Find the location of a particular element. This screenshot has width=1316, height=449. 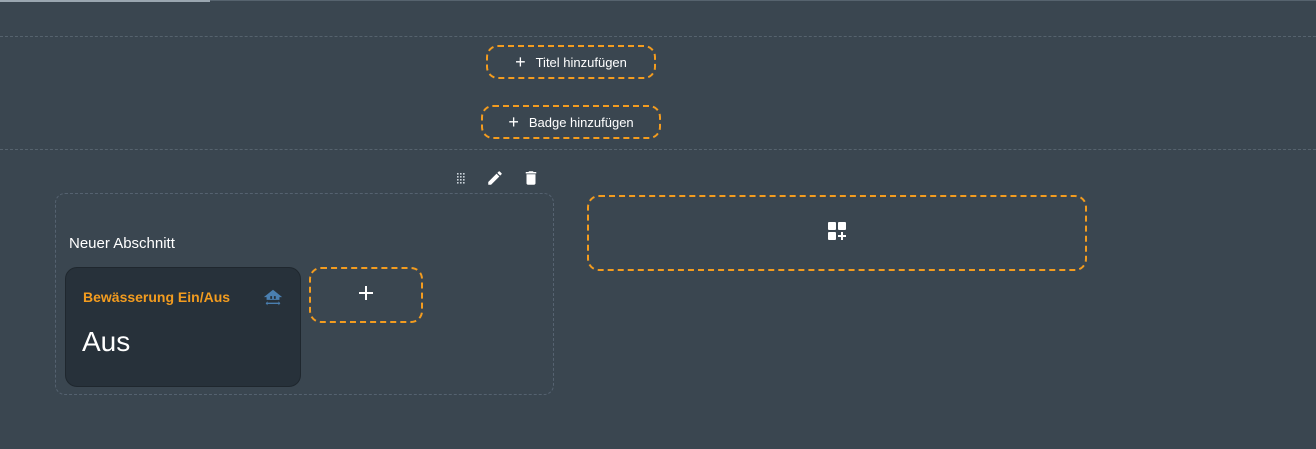

add-card-button is located at coordinates (366, 295).